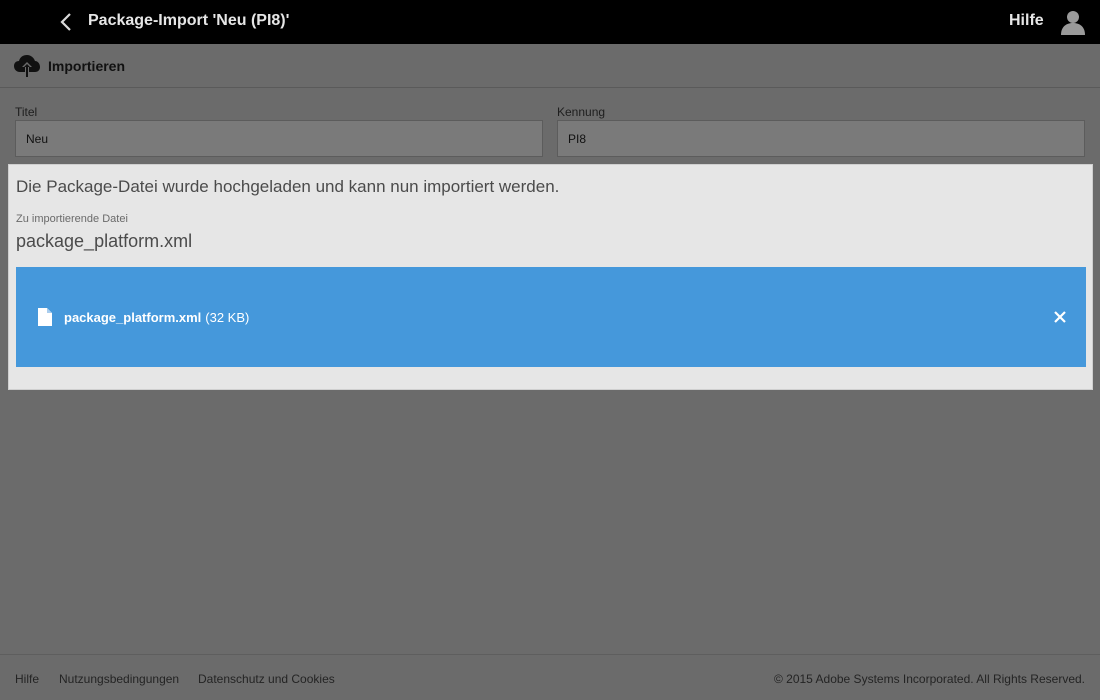  What do you see at coordinates (1073, 22) in the screenshot?
I see `user-icon` at bounding box center [1073, 22].